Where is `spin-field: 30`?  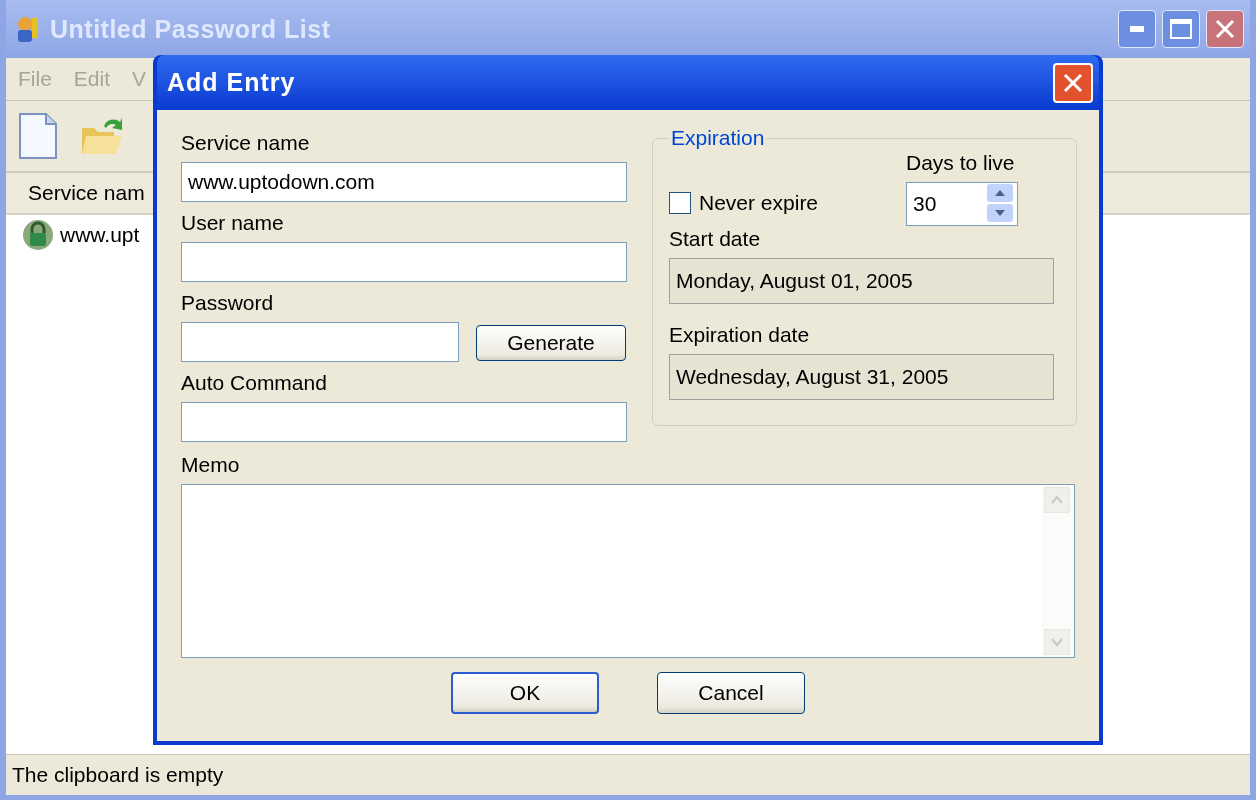
spin-field: 30 is located at coordinates (962, 204).